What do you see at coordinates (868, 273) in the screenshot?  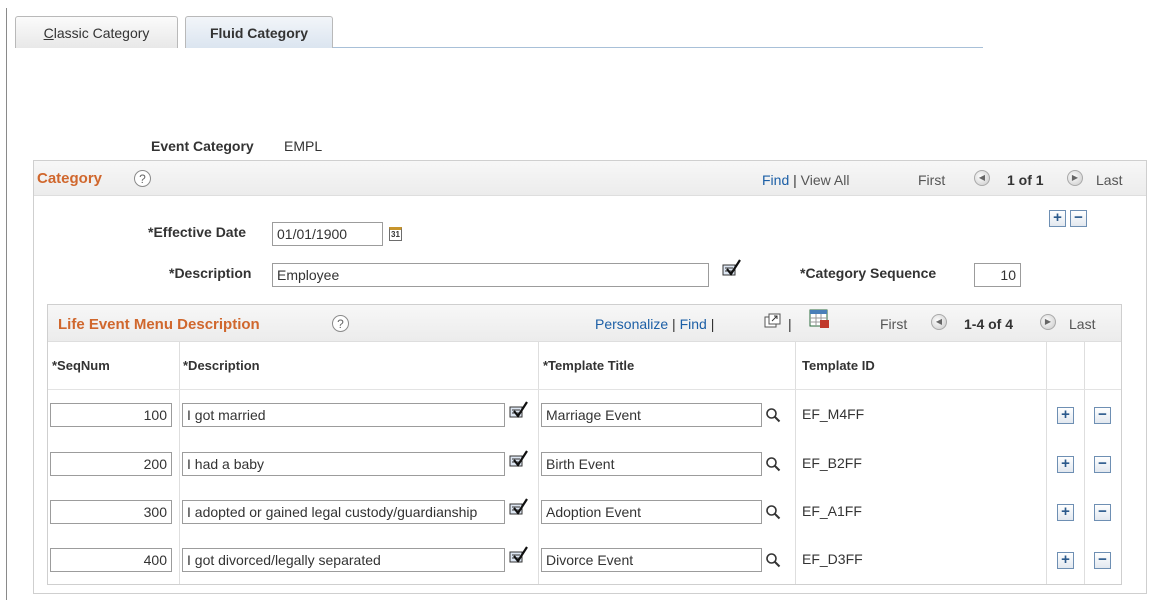 I see `category-sequence-label: *Category Sequence` at bounding box center [868, 273].